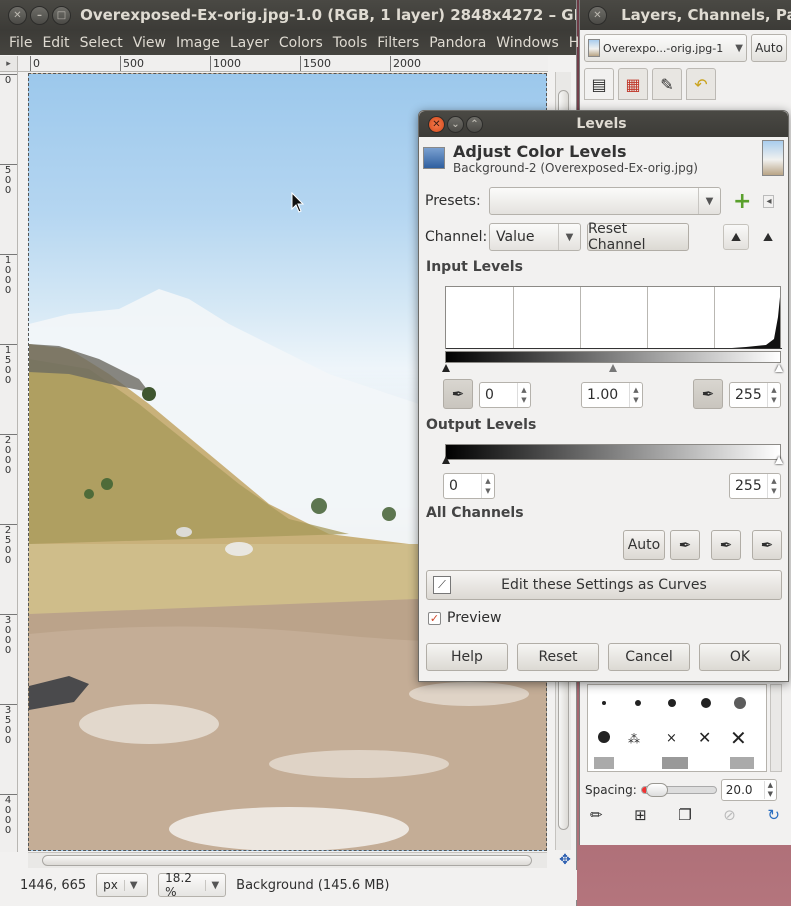 This screenshot has width=791, height=906. I want to click on spacing-slider, so click(678, 790).